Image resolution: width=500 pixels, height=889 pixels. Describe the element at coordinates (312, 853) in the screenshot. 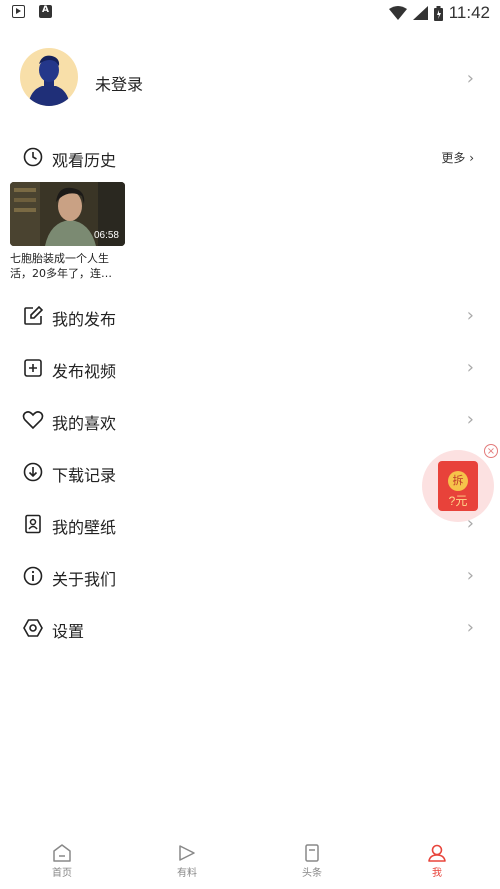

I see `bookmark-icon` at that location.